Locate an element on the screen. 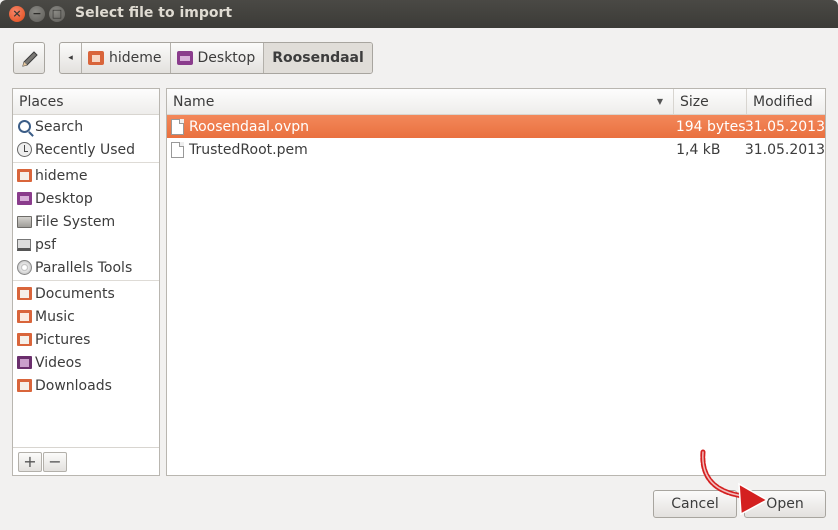 This screenshot has width=838, height=530. breadcrumb-hideme: hideme is located at coordinates (126, 58).